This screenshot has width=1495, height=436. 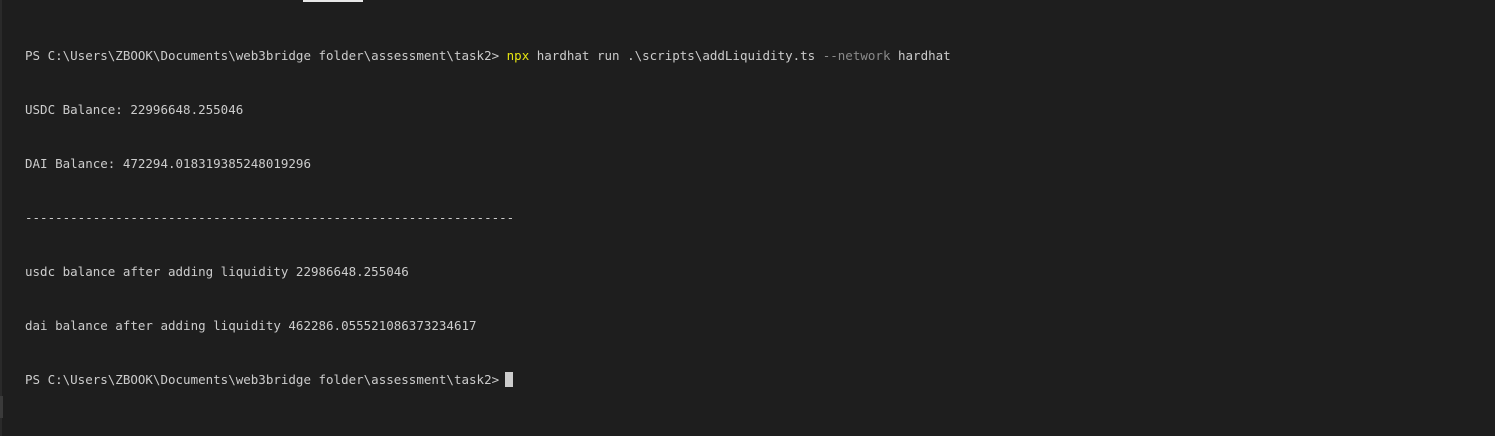 I want to click on command-flag: --network, so click(x=856, y=55).